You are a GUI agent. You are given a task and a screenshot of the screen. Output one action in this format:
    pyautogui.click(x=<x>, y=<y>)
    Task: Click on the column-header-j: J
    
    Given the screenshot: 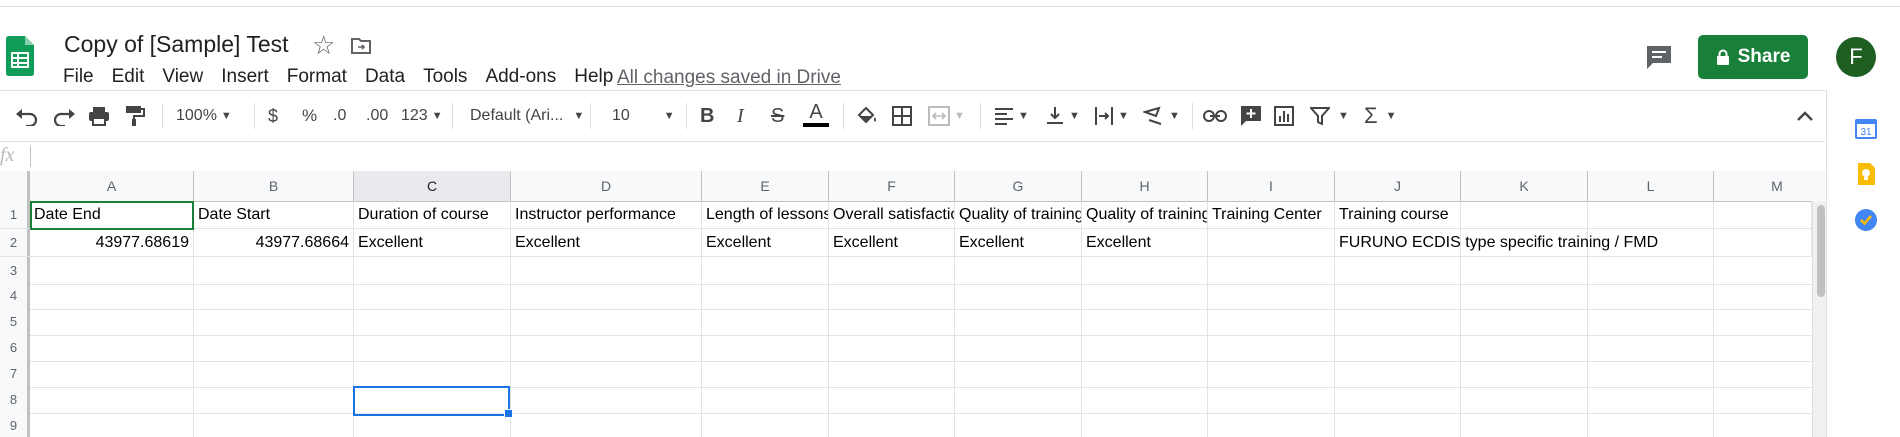 What is the action you would take?
    pyautogui.click(x=1398, y=186)
    